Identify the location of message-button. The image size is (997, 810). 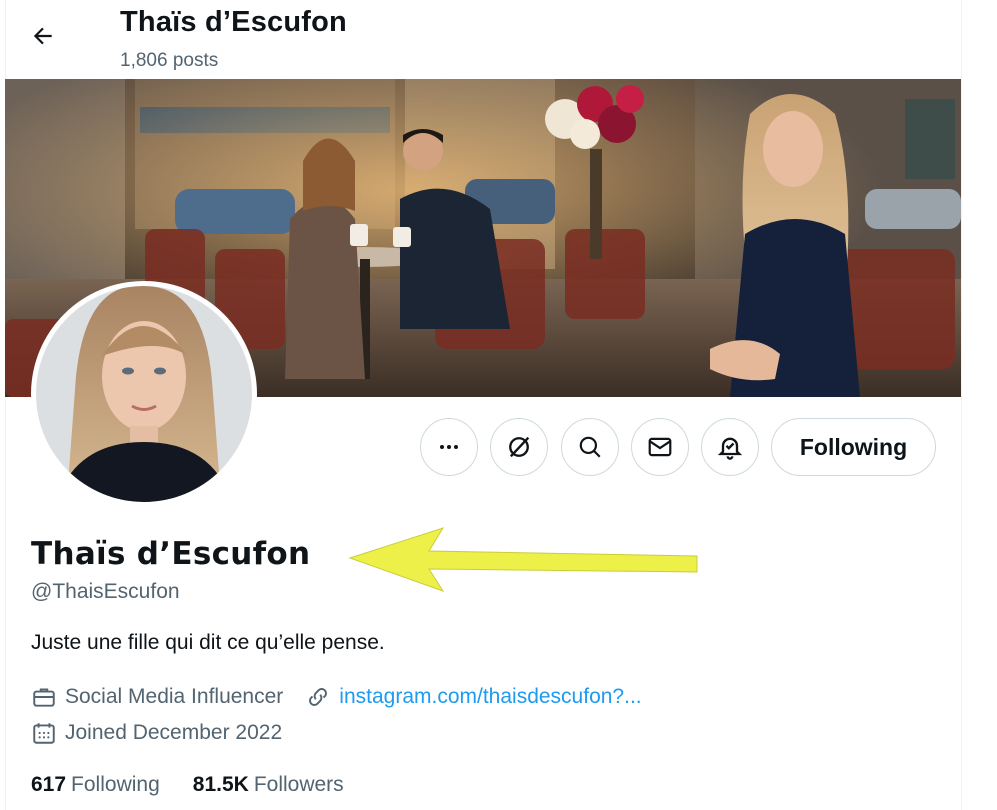
(660, 447).